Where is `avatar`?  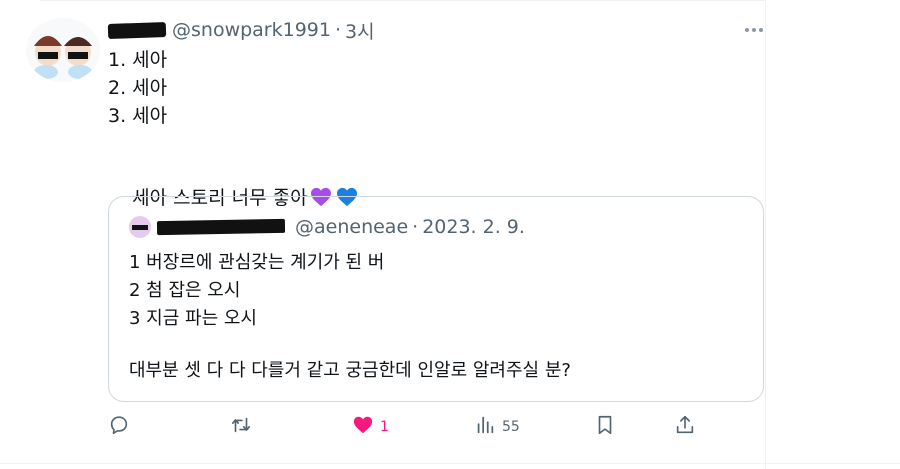
avatar is located at coordinates (63, 50).